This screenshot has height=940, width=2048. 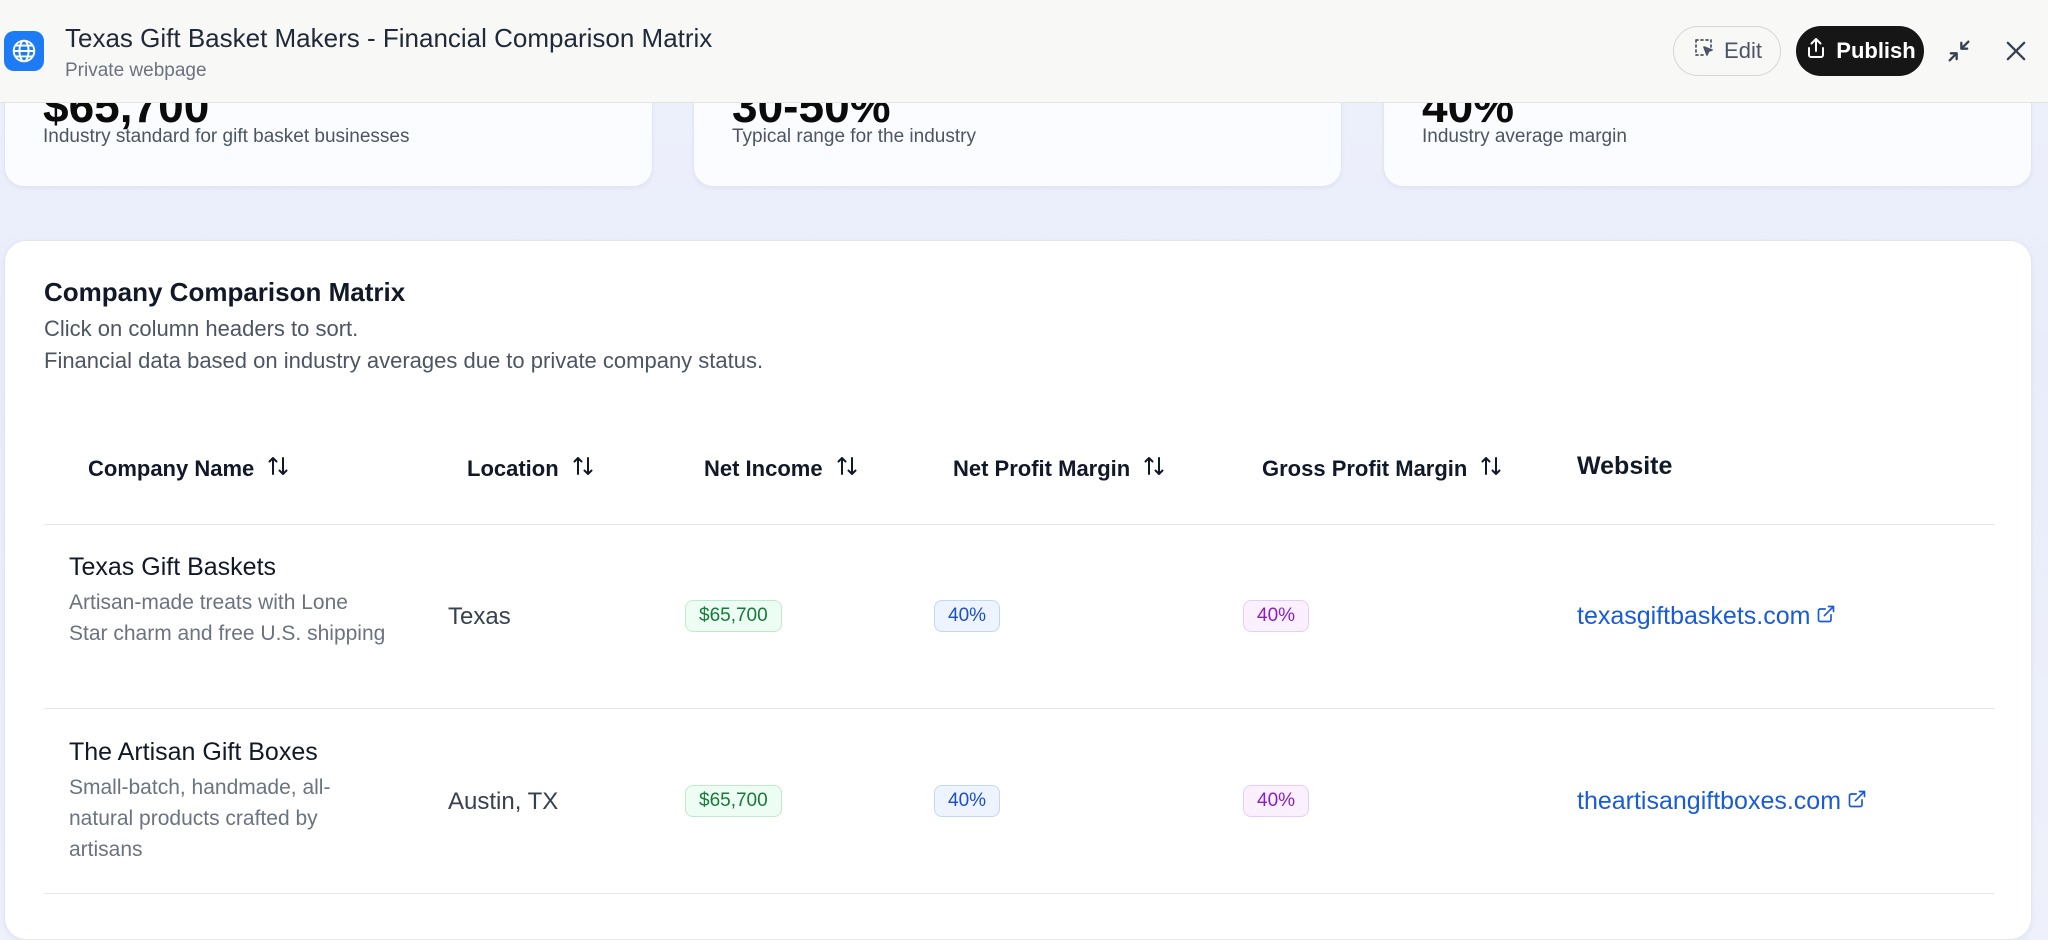 I want to click on header-label: Net Income, so click(x=763, y=468).